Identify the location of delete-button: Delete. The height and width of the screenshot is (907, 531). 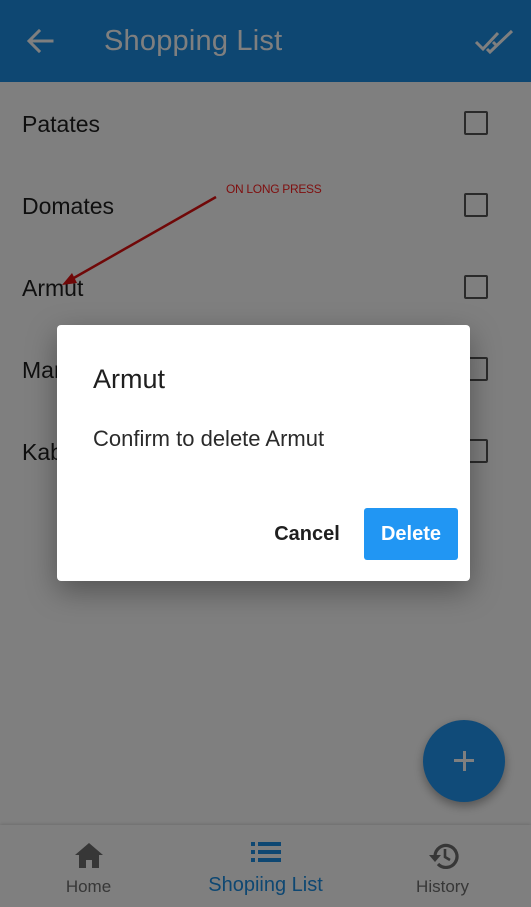
(411, 534).